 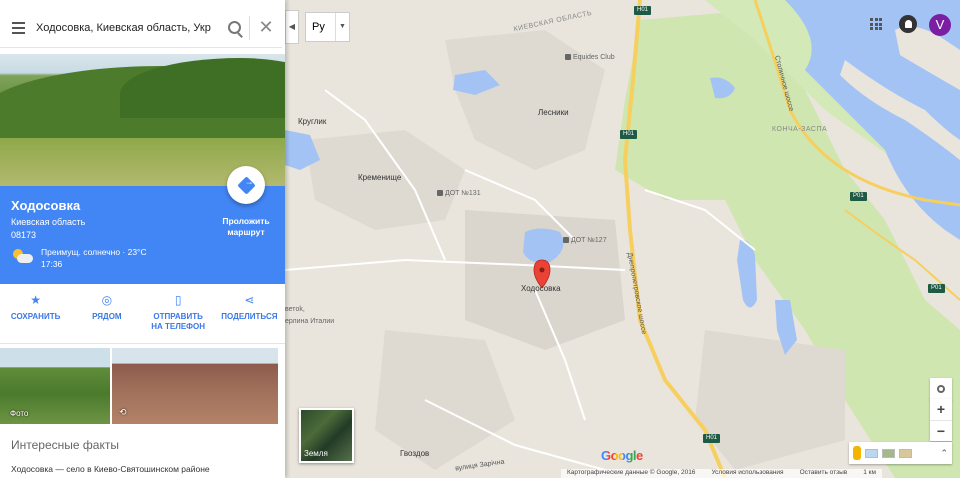 I want to click on google-logo-text: Google, so click(x=622, y=455).